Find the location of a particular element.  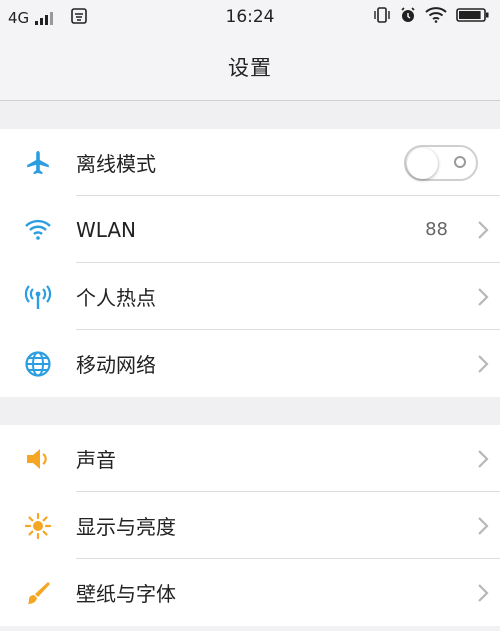

wlan-label: WLAN is located at coordinates (106, 229).